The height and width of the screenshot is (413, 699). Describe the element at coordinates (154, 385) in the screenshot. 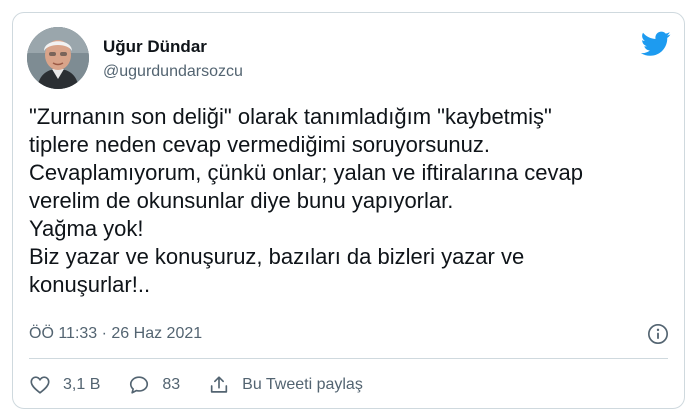

I see `reply-button: 83` at that location.